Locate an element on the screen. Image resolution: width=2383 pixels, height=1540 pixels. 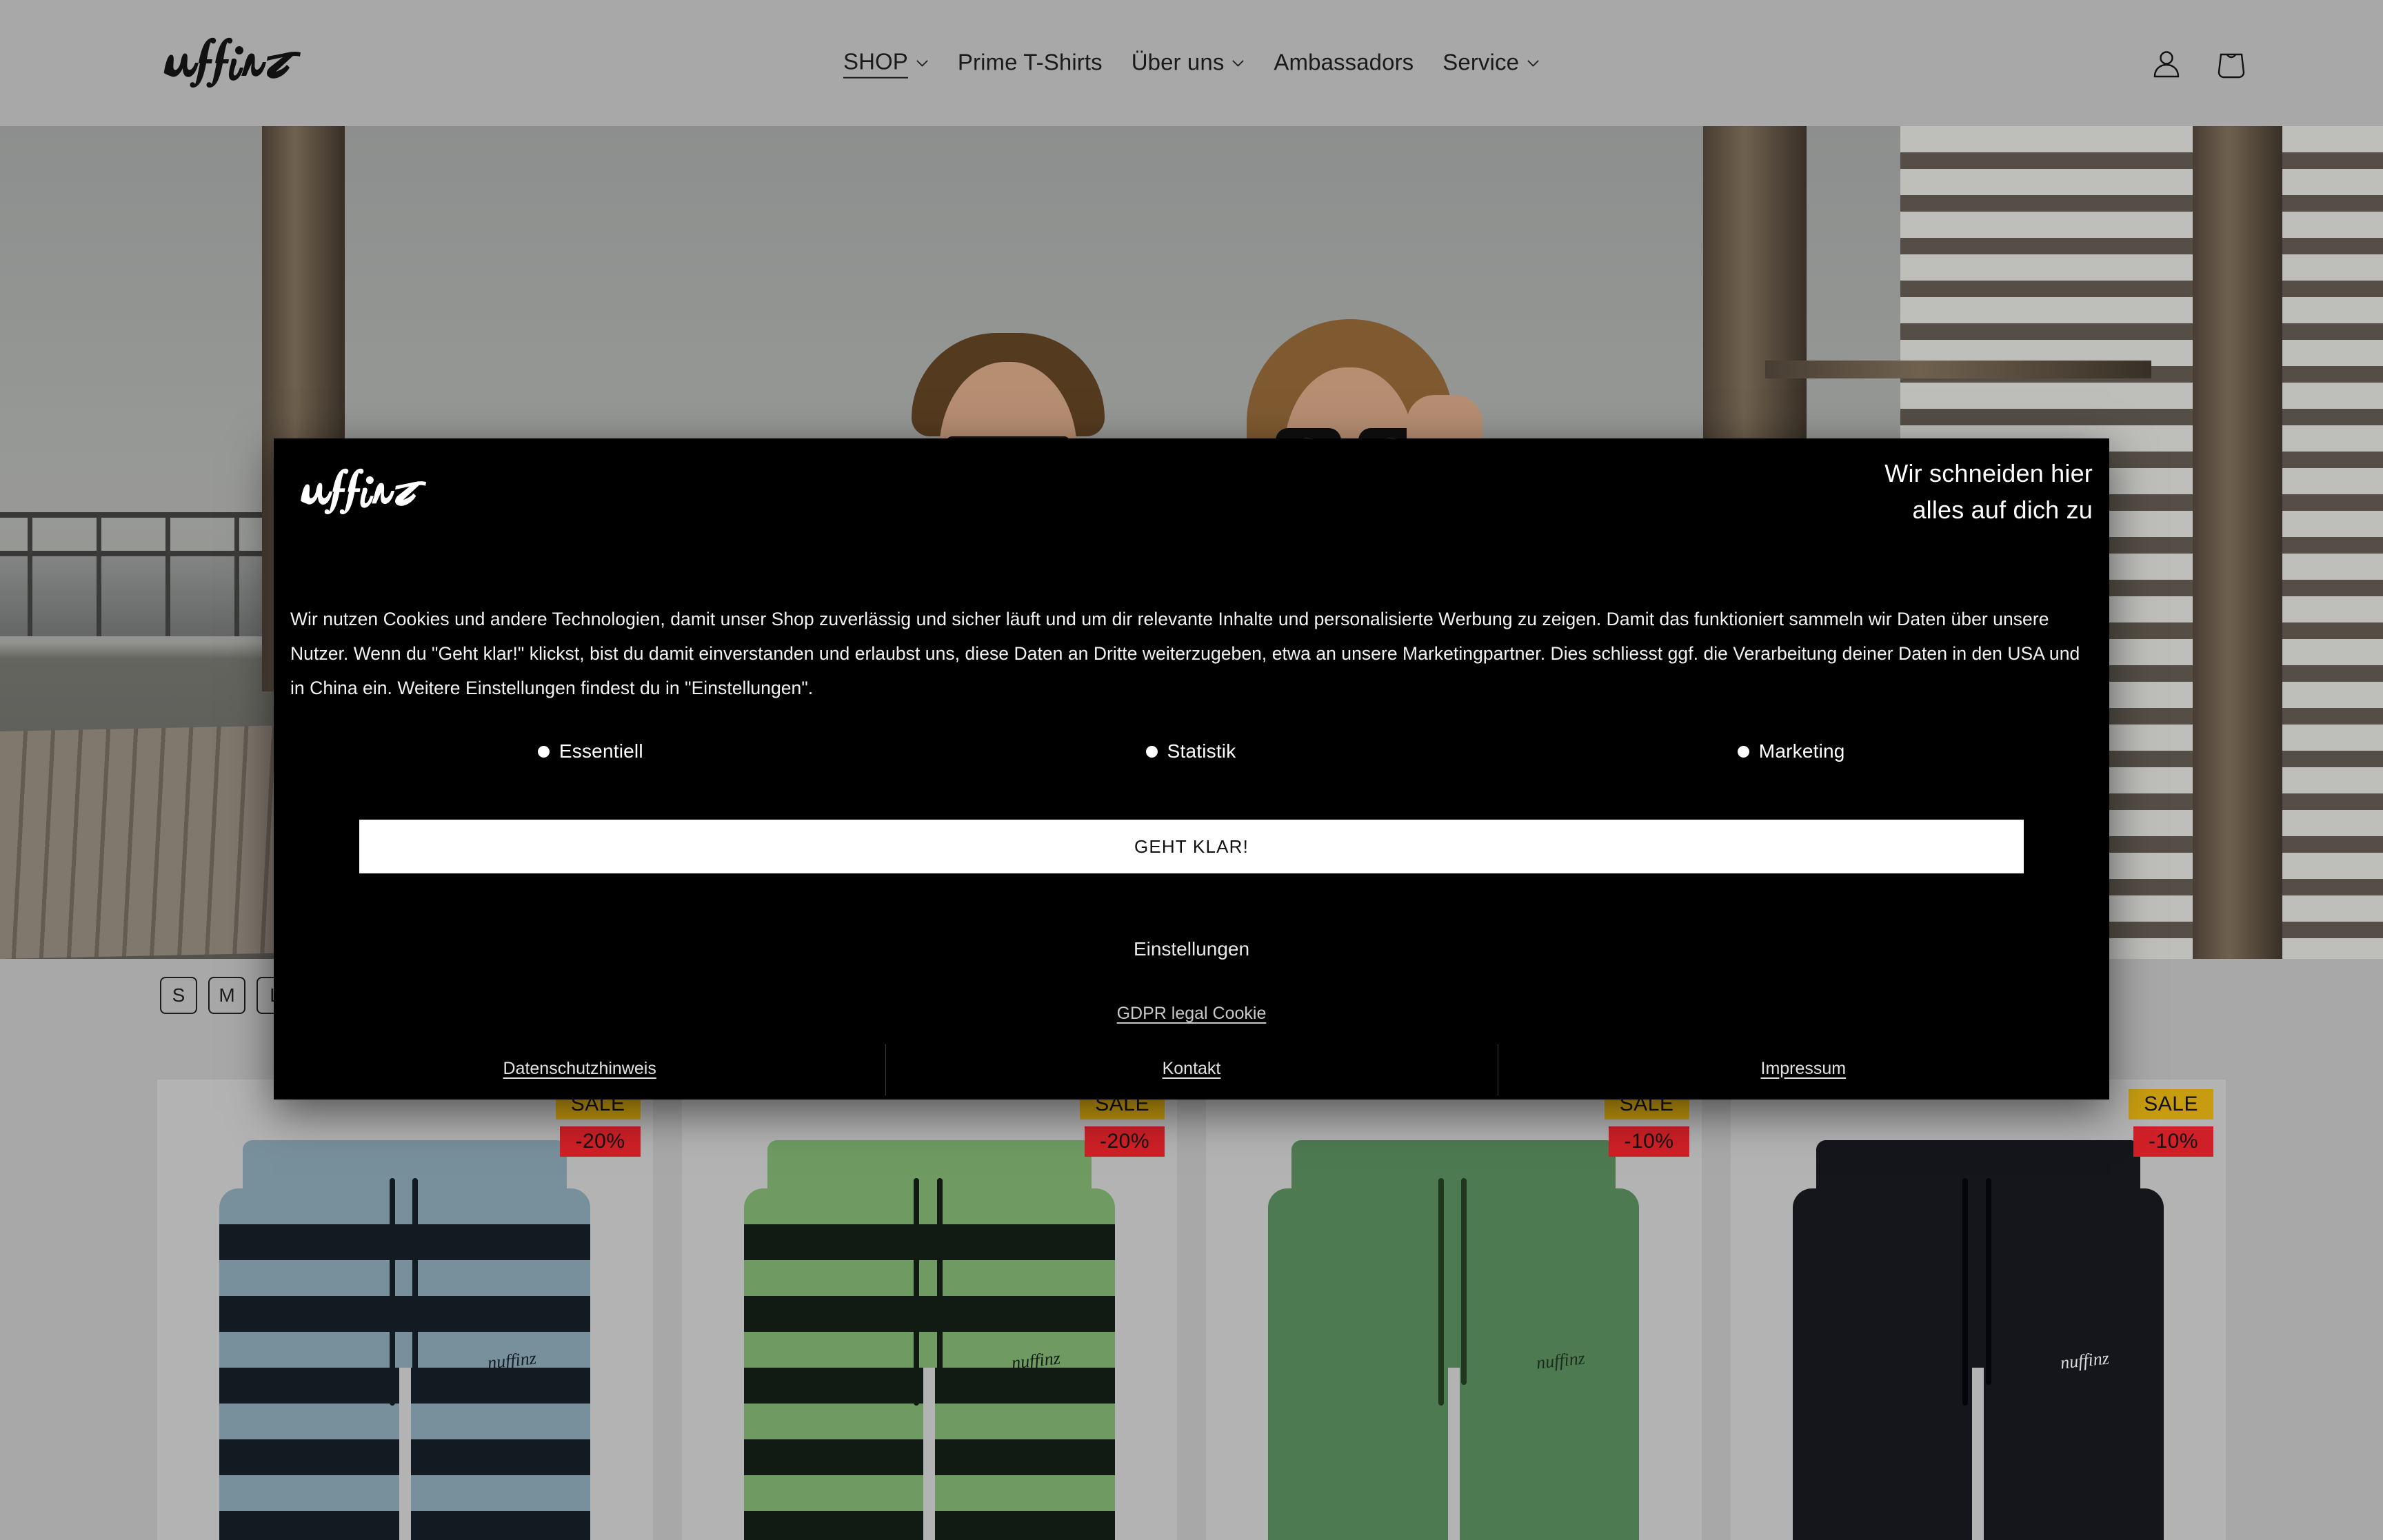
footer-link-datenschutzhinweis: Datenschutzhinweis is located at coordinates (579, 1068).